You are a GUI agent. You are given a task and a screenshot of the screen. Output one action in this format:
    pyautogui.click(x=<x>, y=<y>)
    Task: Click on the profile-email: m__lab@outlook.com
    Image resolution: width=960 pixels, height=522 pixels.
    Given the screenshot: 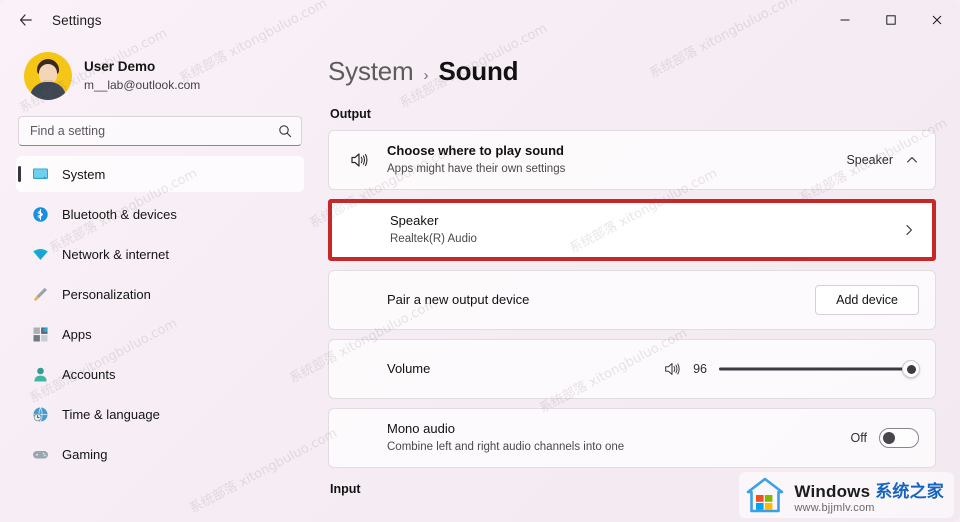 What is the action you would take?
    pyautogui.click(x=142, y=84)
    